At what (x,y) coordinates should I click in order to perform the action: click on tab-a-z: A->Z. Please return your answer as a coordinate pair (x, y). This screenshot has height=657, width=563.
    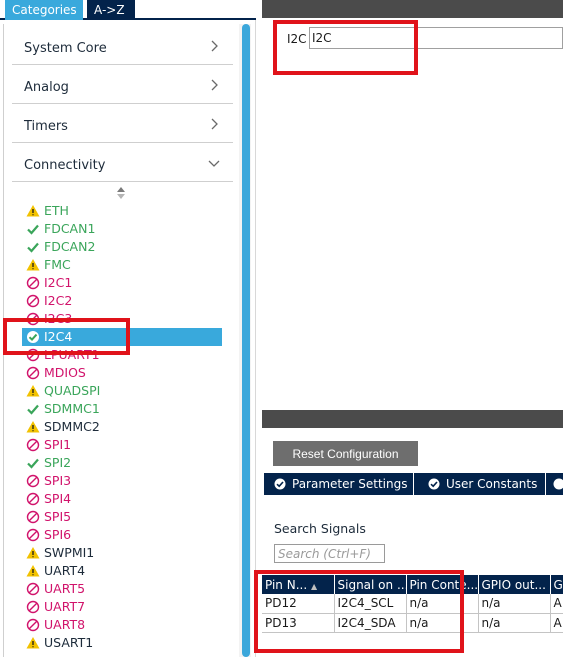
    Looking at the image, I should click on (111, 10).